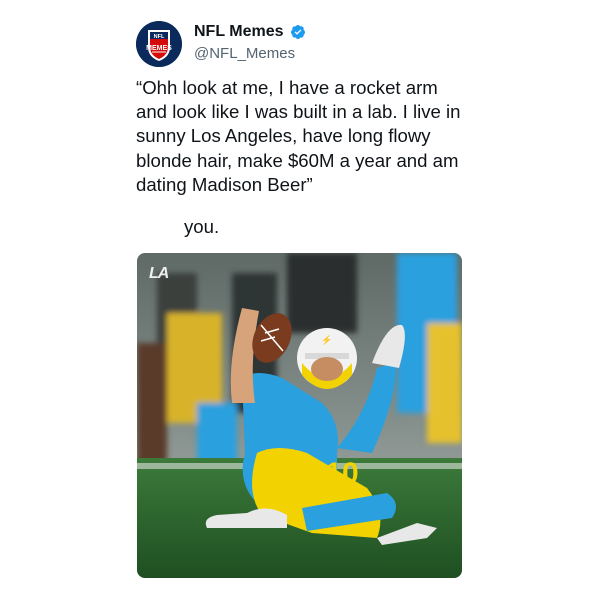 The height and width of the screenshot is (599, 599). I want to click on nfl-memes-shield-icon: NFL MEMES, so click(159, 44).